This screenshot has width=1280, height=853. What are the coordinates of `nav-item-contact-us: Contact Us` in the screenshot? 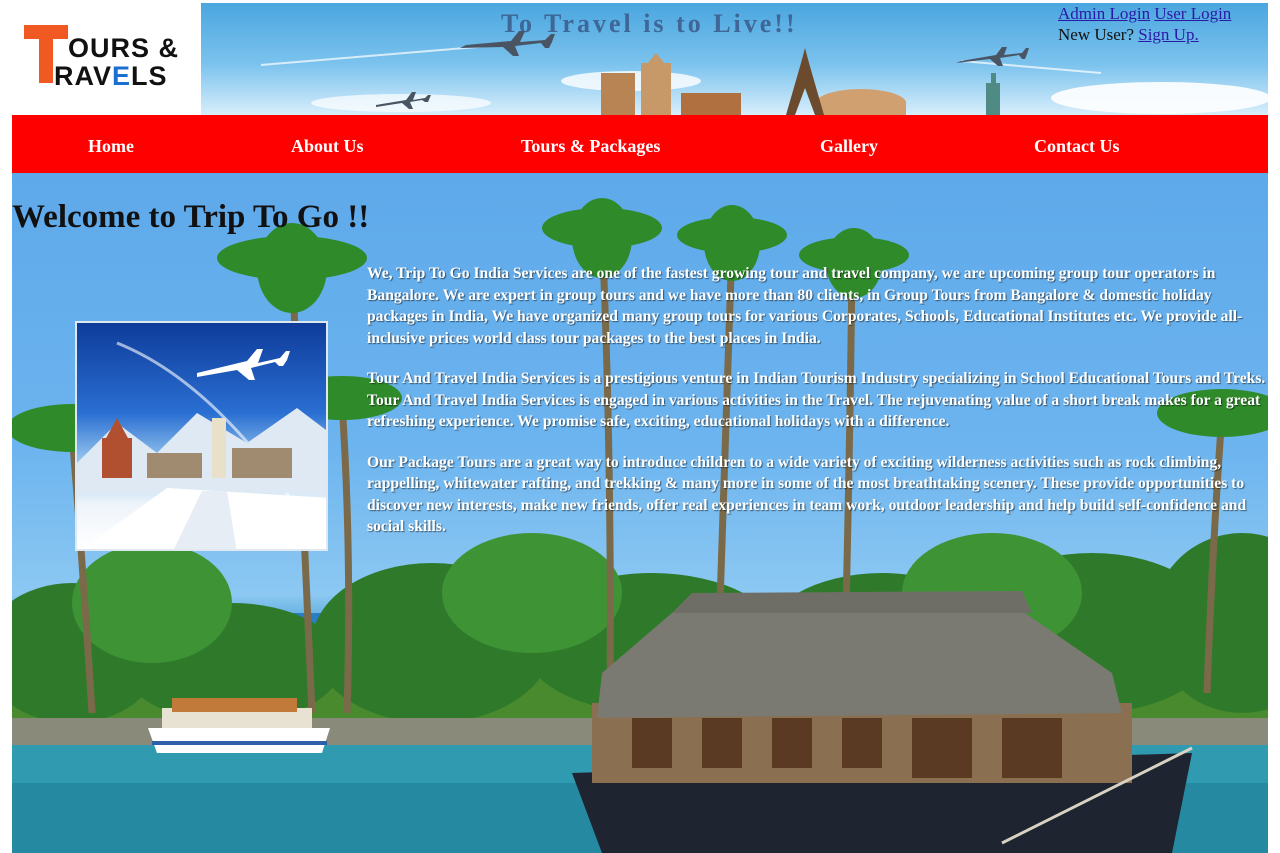 It's located at (1077, 144).